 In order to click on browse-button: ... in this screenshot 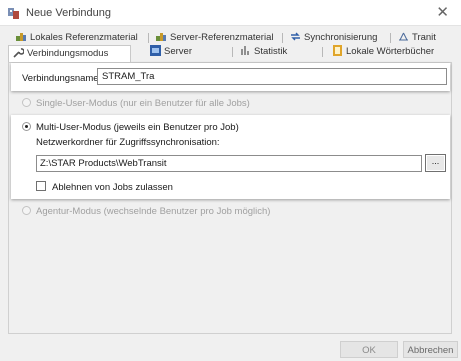, I will do `click(435, 163)`.